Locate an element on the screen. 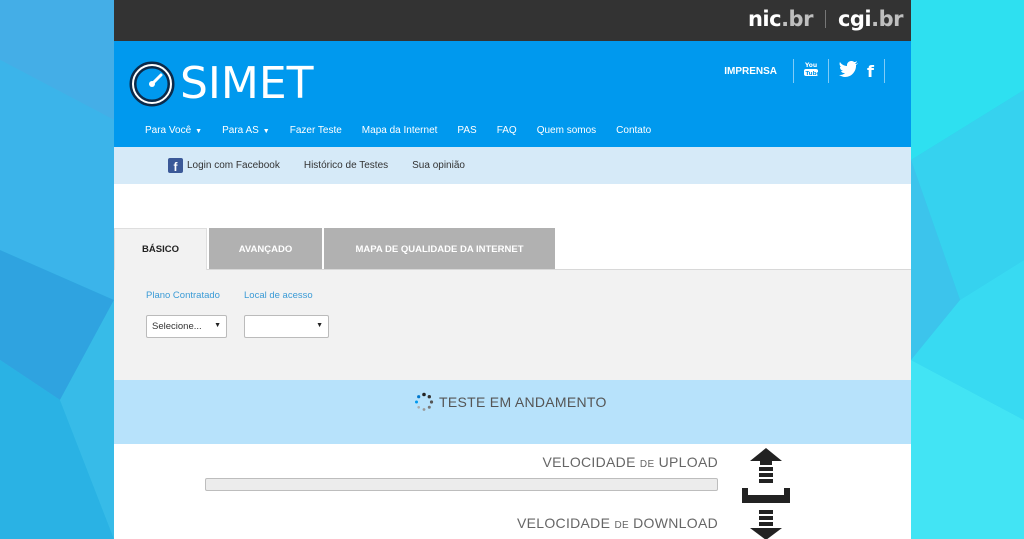  nav-pas: PAS is located at coordinates (466, 130).